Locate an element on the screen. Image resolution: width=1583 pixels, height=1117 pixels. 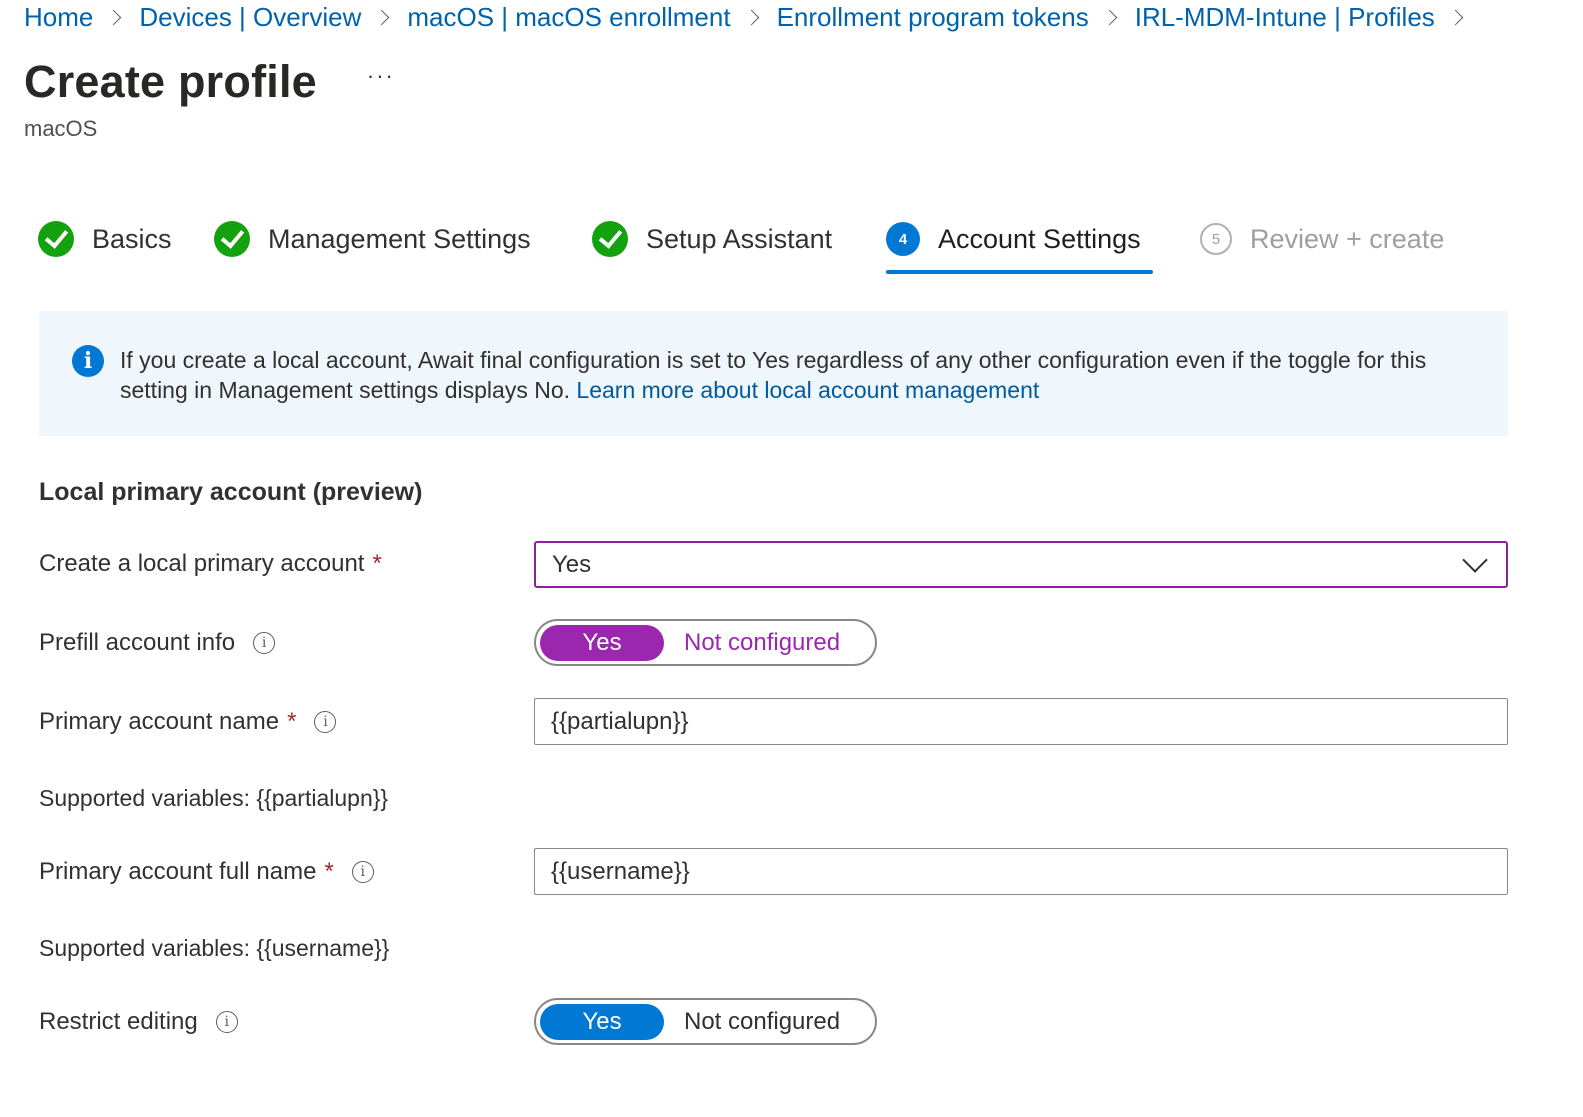
page-title: Create profile is located at coordinates (170, 81).